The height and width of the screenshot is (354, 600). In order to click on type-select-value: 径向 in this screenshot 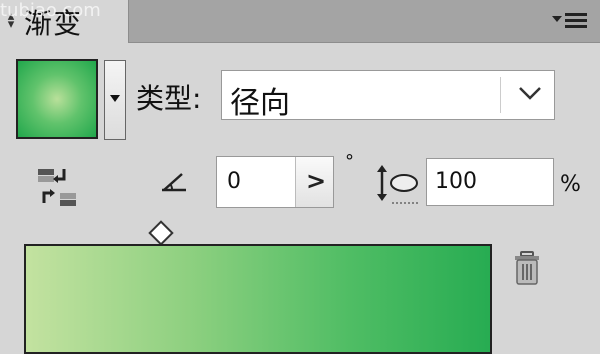, I will do `click(260, 103)`.